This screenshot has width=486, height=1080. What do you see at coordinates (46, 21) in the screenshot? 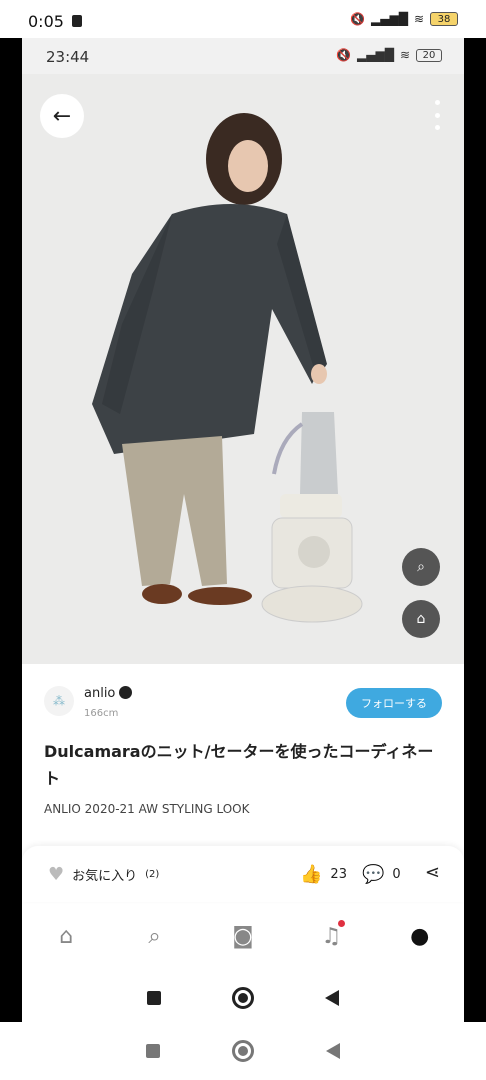
I see `outer-clock: 0:05` at bounding box center [46, 21].